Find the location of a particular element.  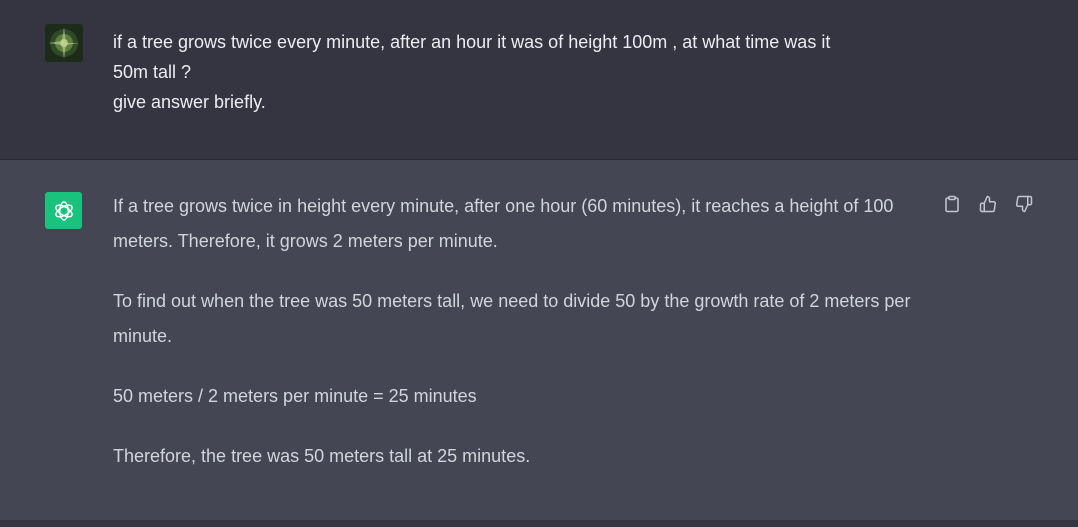

thumbs-up-button is located at coordinates (988, 204).